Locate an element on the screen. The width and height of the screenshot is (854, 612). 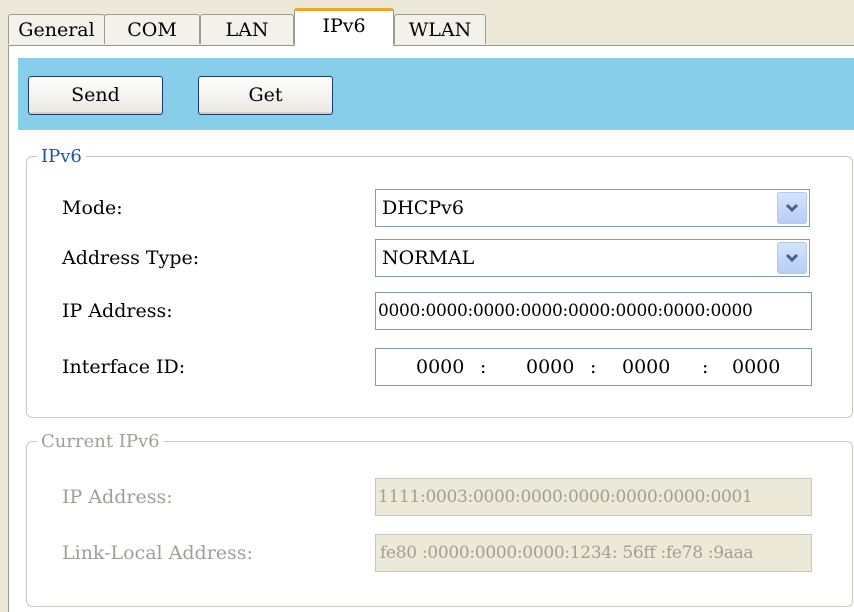
tab-general: General is located at coordinates (56, 29).